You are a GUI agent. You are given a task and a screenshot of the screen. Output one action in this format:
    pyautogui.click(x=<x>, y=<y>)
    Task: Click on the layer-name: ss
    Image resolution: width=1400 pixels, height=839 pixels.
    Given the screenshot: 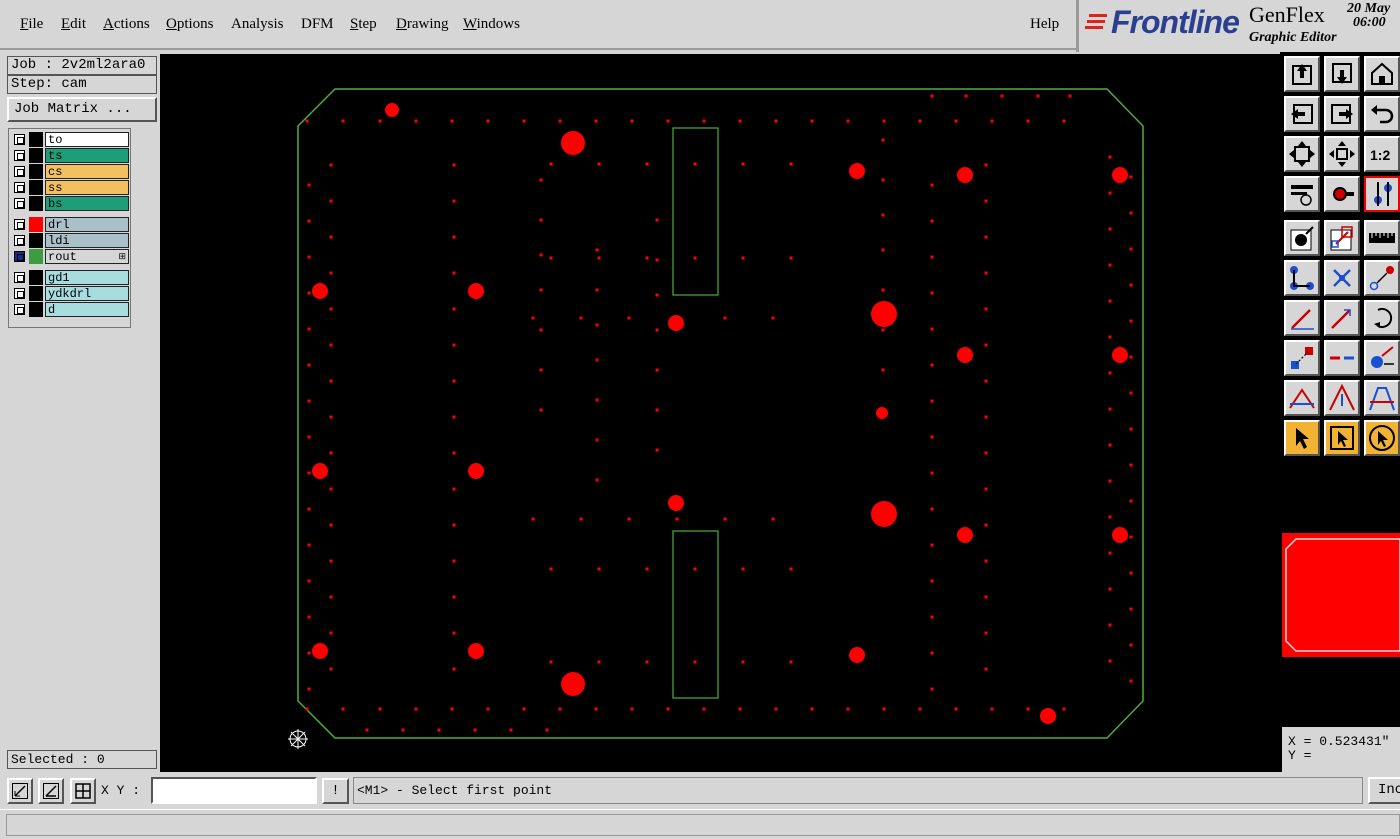 What is the action you would take?
    pyautogui.click(x=87, y=187)
    